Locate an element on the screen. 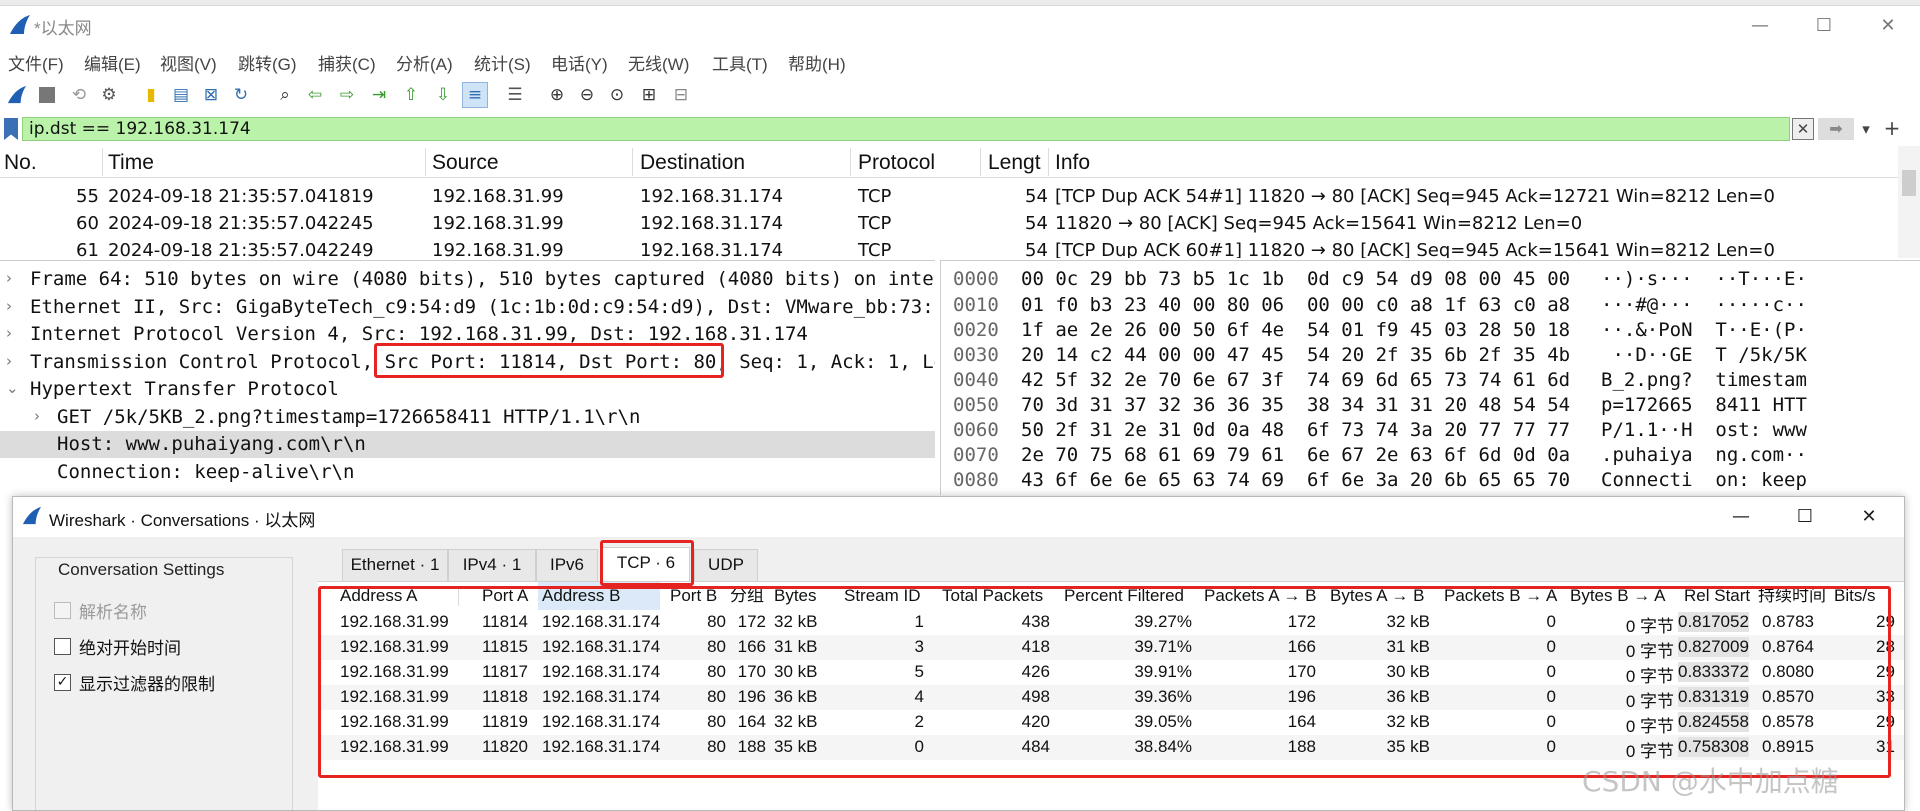  go-last-icon: ⇩ is located at coordinates (443, 95).